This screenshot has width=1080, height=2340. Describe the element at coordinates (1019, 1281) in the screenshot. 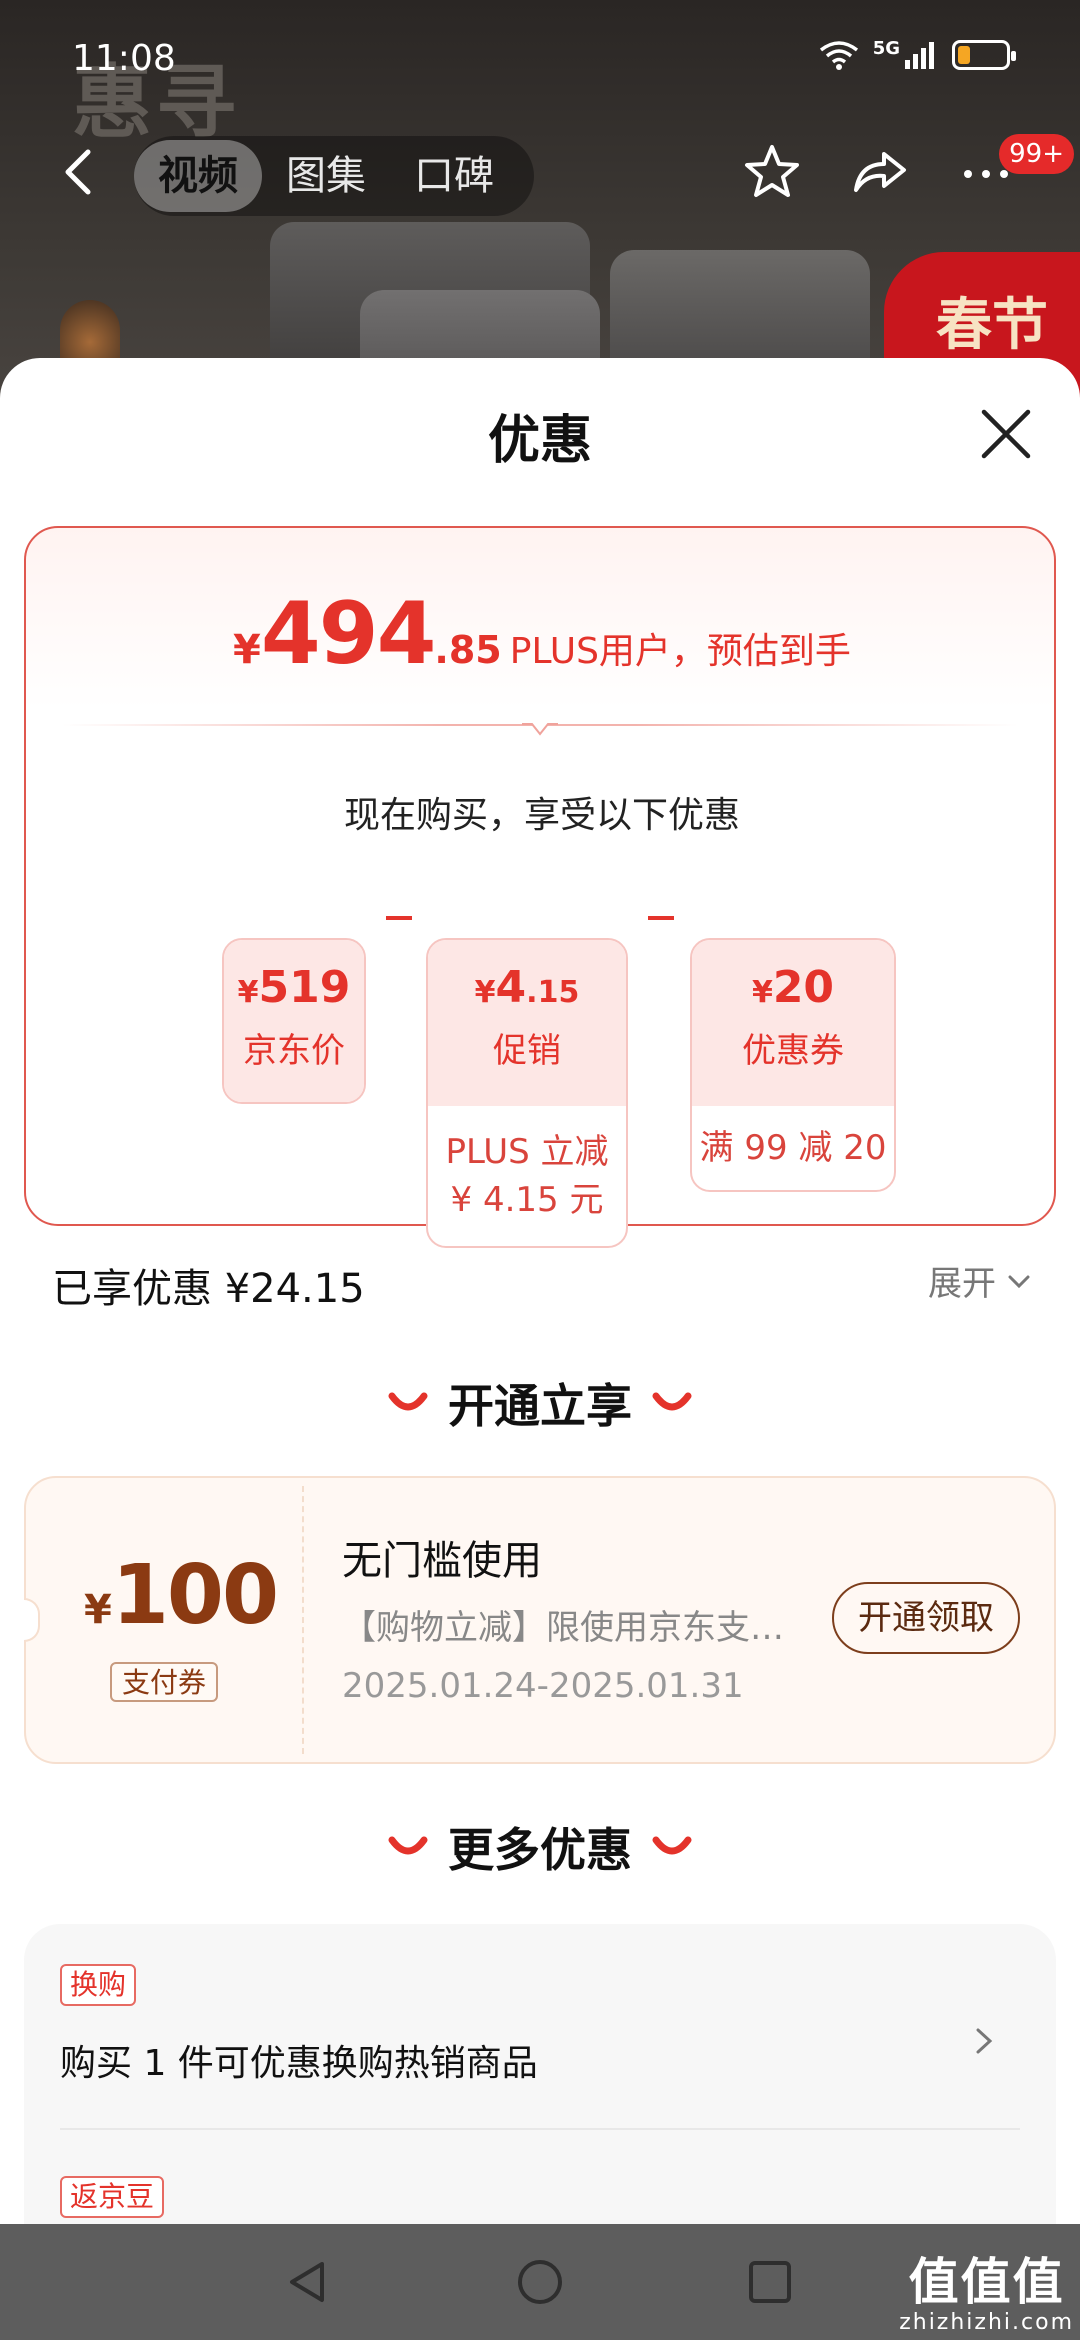

I see `chevron-down-icon` at that location.